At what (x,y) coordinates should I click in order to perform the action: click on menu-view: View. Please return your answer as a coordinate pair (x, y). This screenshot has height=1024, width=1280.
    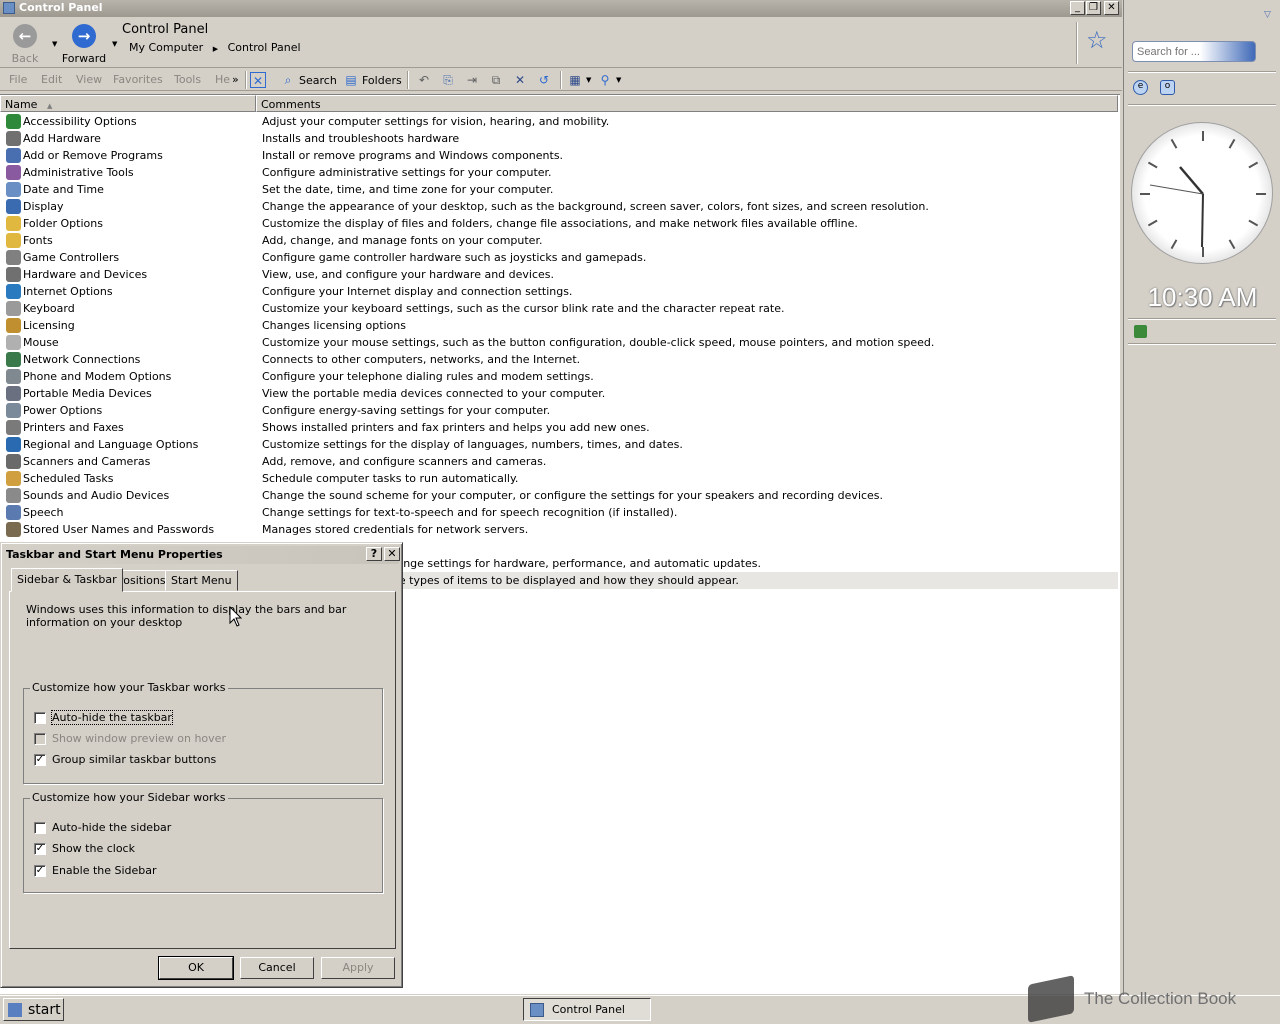
    Looking at the image, I should click on (89, 79).